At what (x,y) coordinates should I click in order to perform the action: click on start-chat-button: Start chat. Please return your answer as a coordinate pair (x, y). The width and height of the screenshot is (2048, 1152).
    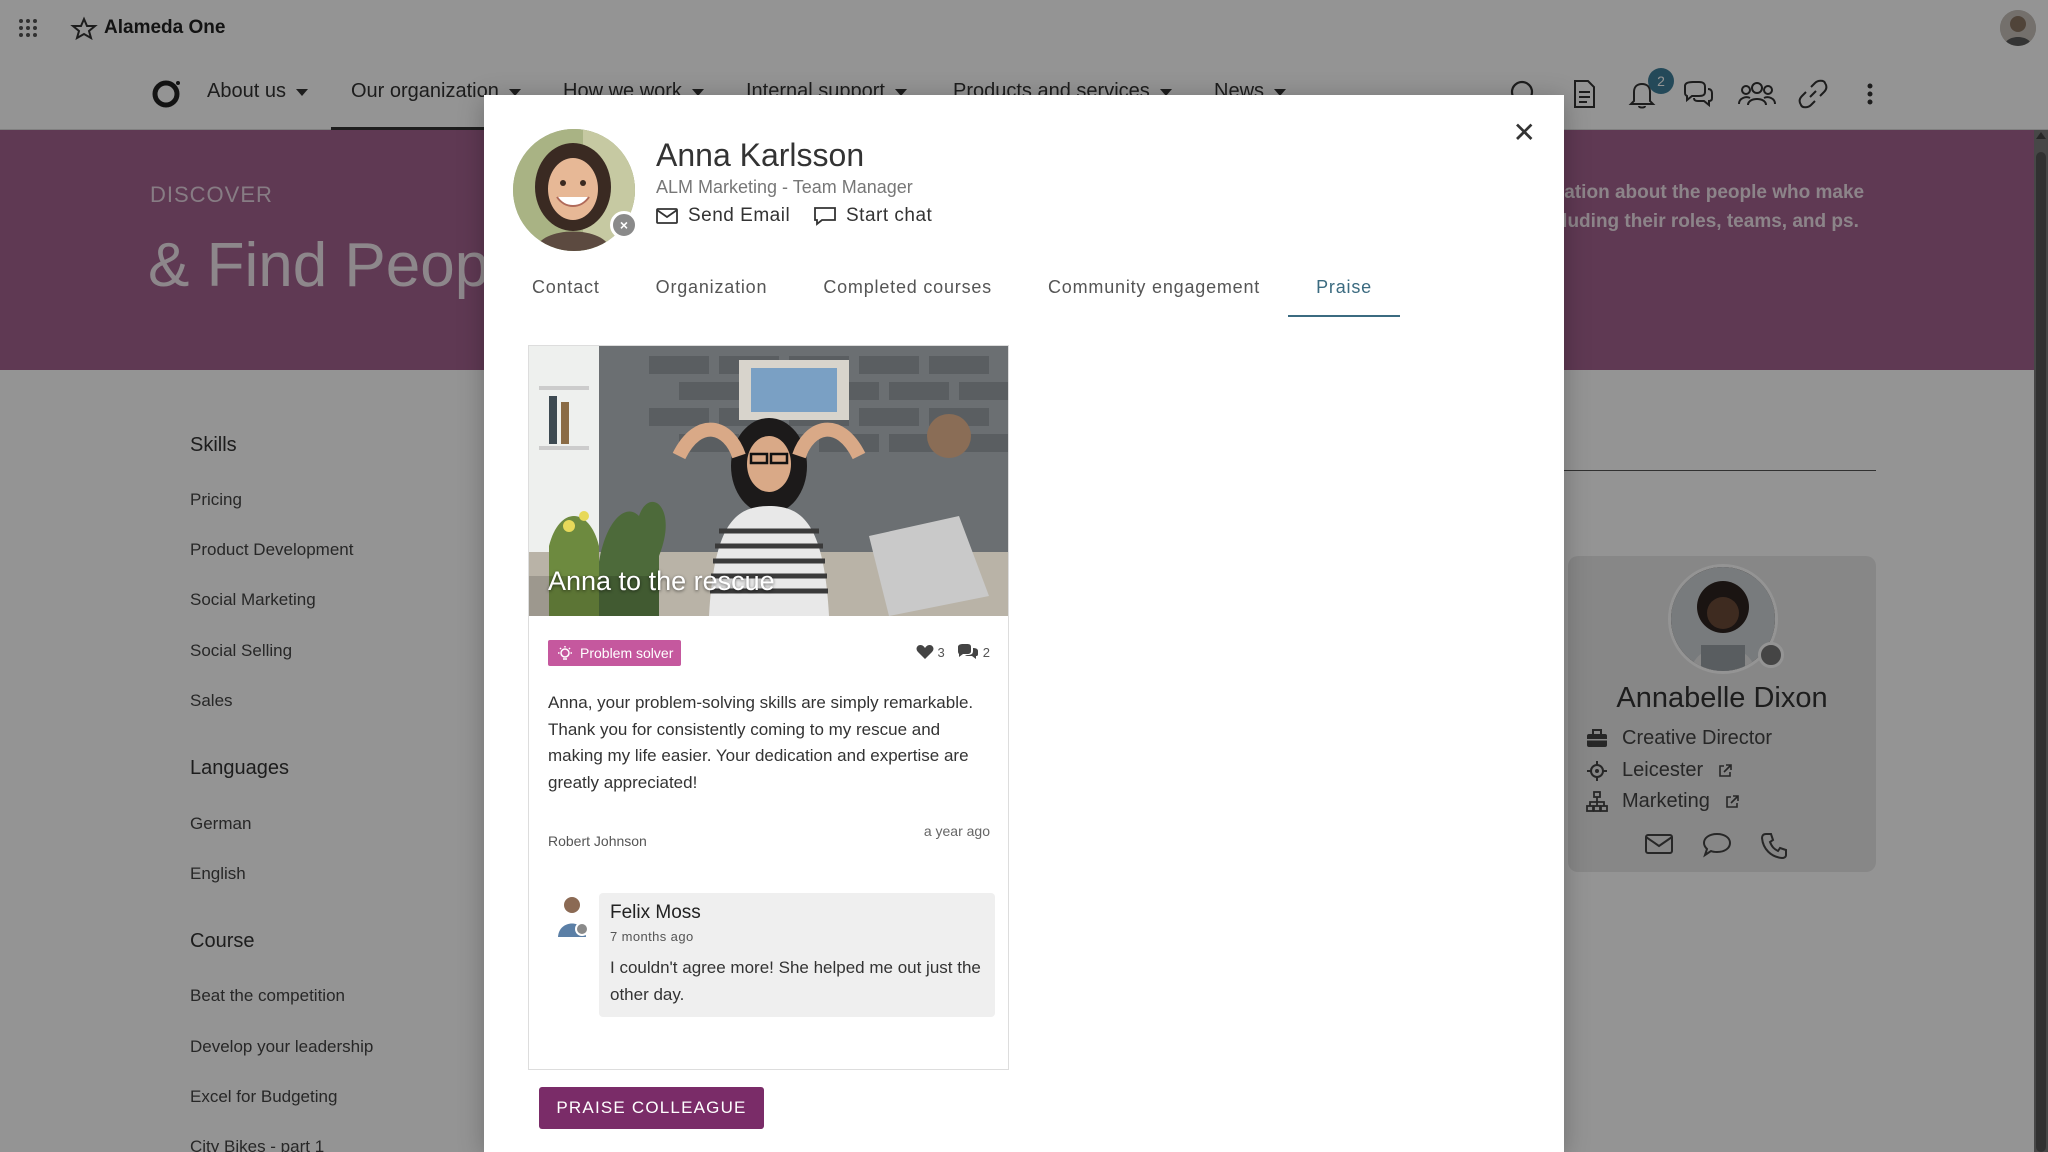
    Looking at the image, I should click on (873, 216).